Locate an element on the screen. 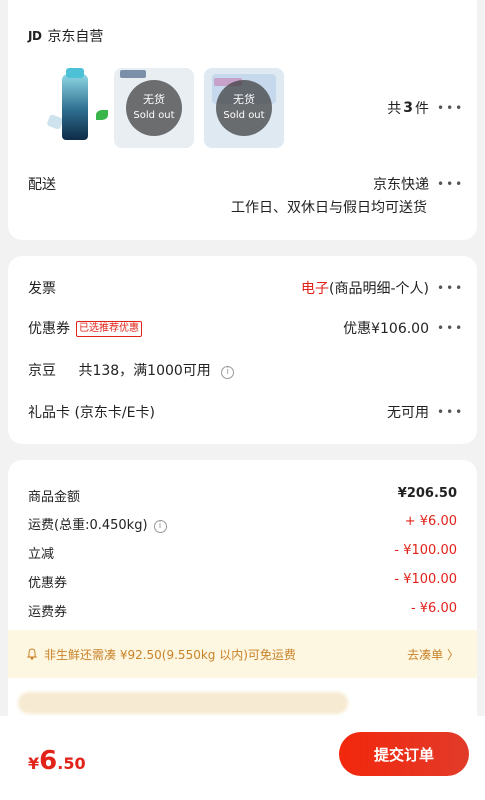 This screenshot has height=800, width=485. amount-row-goods: 商品金额 ¥206.50 is located at coordinates (242, 495).